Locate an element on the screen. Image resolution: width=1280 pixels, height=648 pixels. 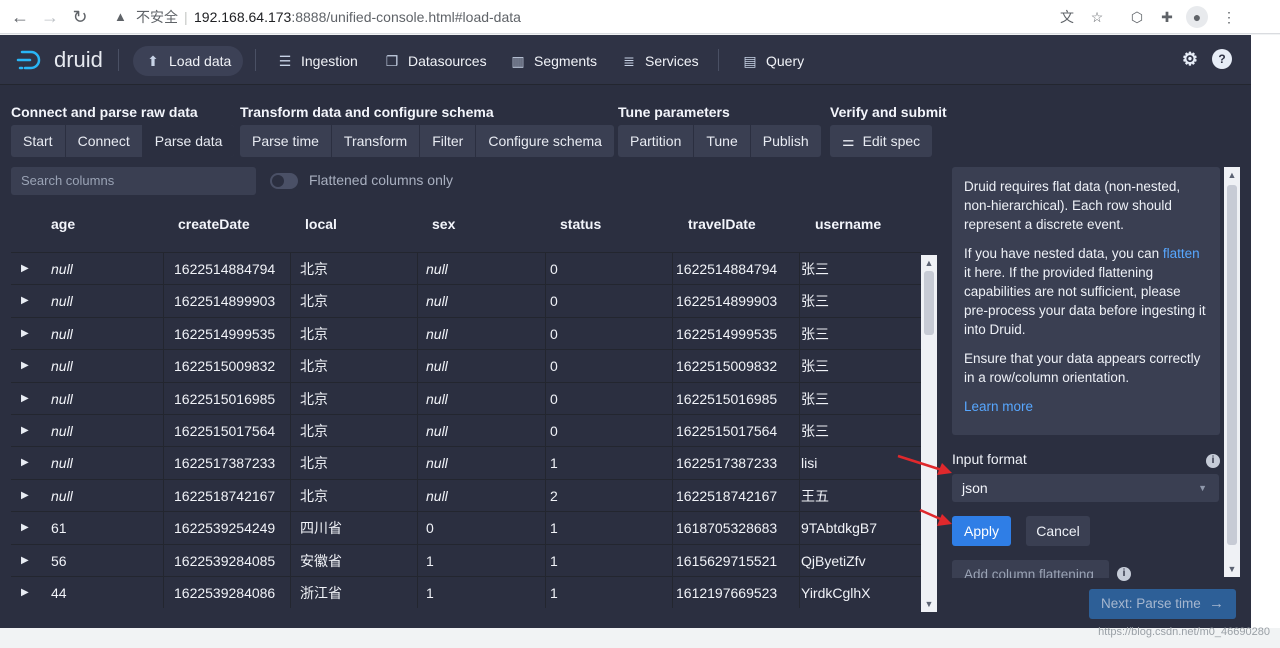
step-parse-time: Parse time is located at coordinates (286, 141).